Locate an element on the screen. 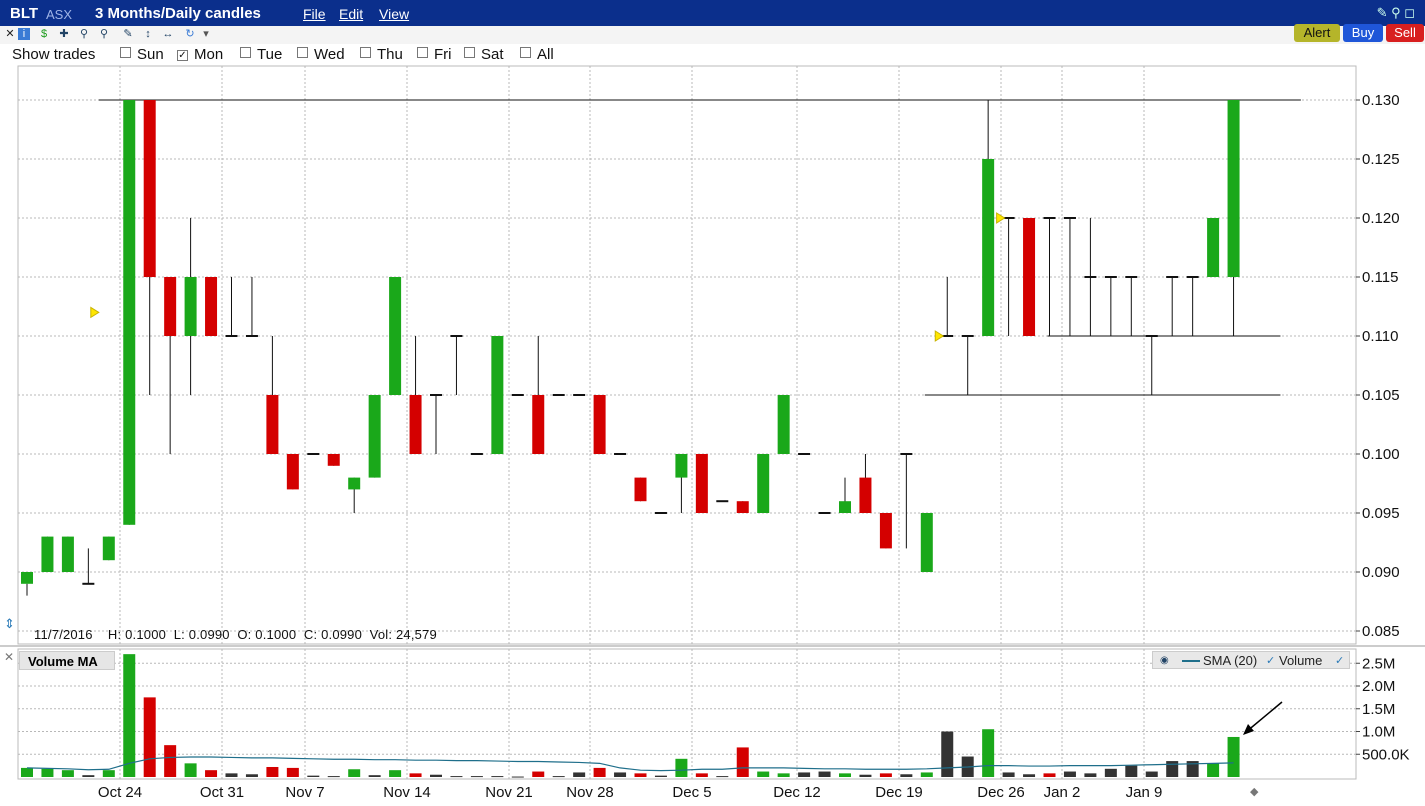  sma-legend-label: SMA (20) is located at coordinates (1230, 661).